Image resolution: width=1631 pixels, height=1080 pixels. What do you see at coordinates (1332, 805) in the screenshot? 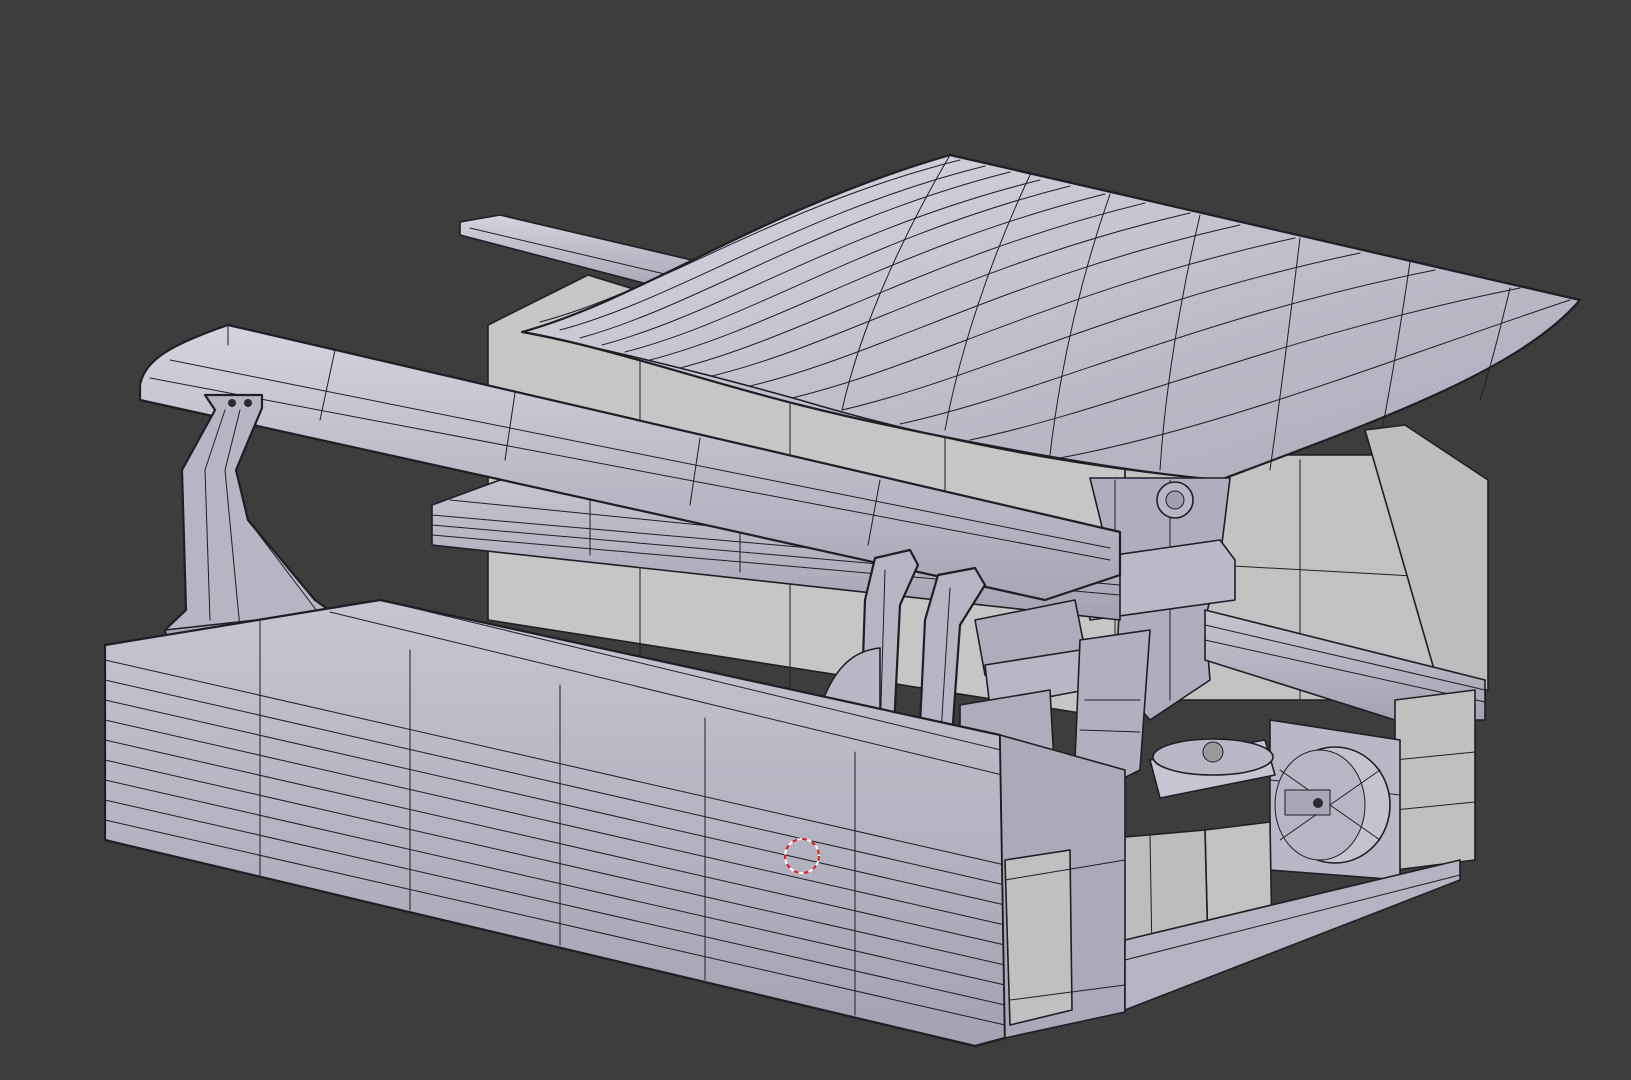
I see `wheel-right` at bounding box center [1332, 805].